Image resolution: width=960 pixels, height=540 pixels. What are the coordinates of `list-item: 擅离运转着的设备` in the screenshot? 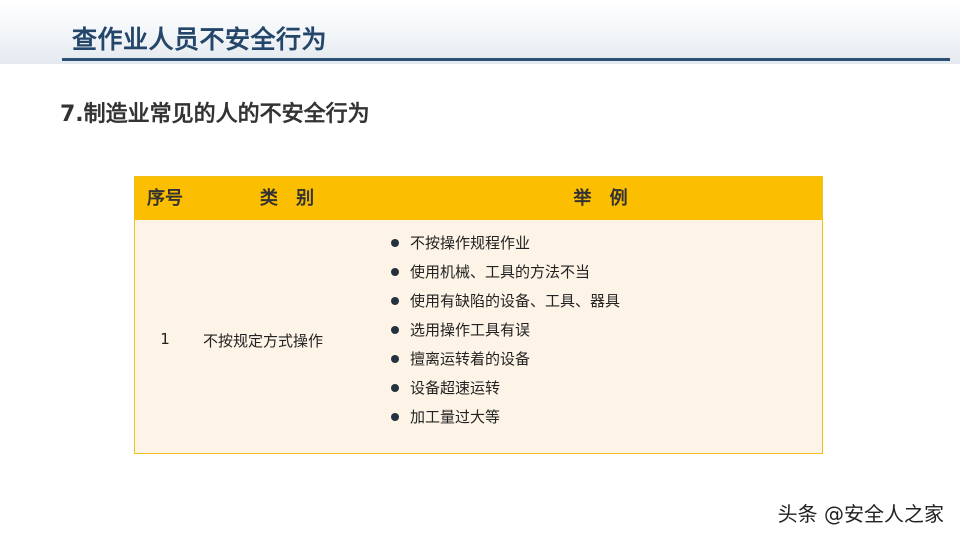 It's located at (505, 363).